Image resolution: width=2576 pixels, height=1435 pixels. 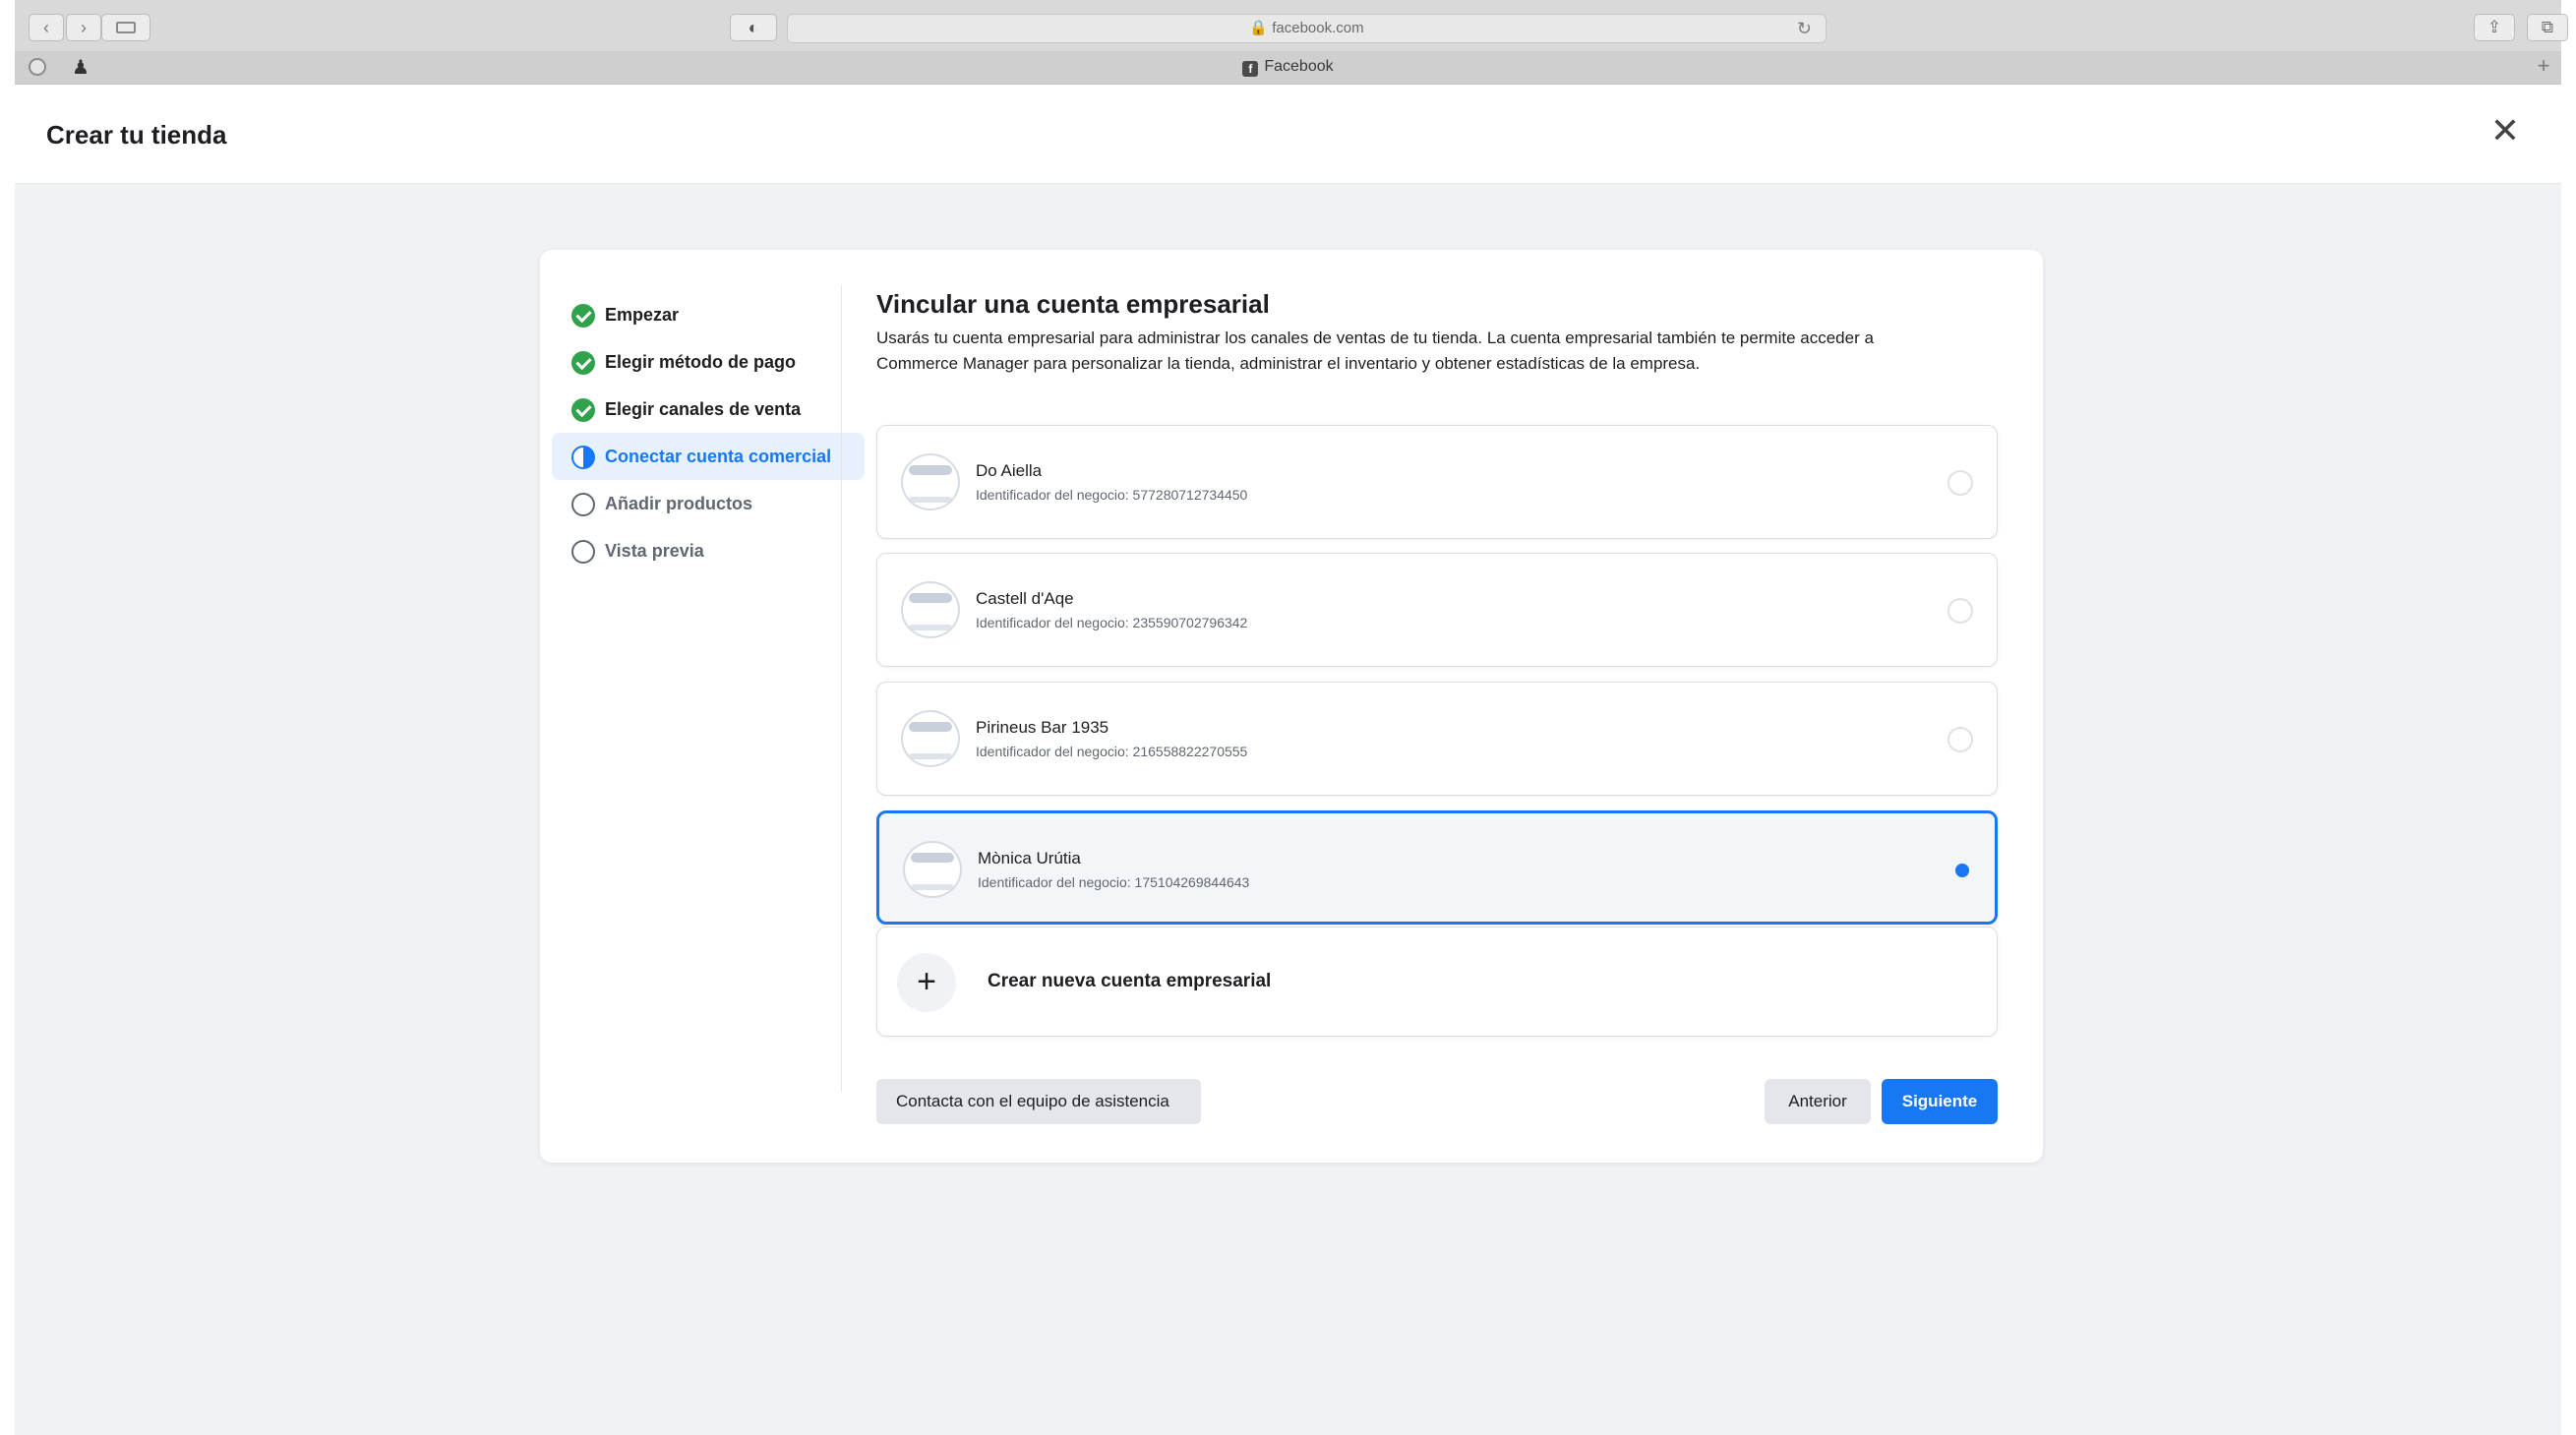 What do you see at coordinates (701, 361) in the screenshot?
I see `step-label: Elegir método de pago` at bounding box center [701, 361].